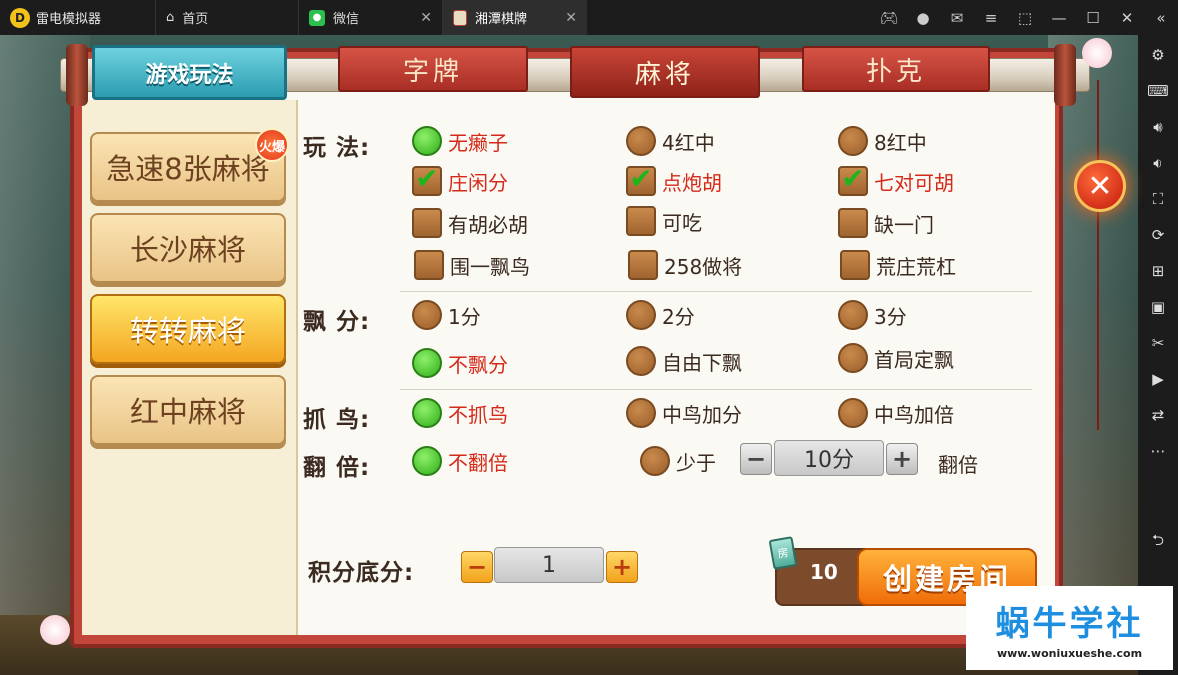  I want to click on tab-xiangtan: 湘潭棋牌 ✕, so click(514, 17).